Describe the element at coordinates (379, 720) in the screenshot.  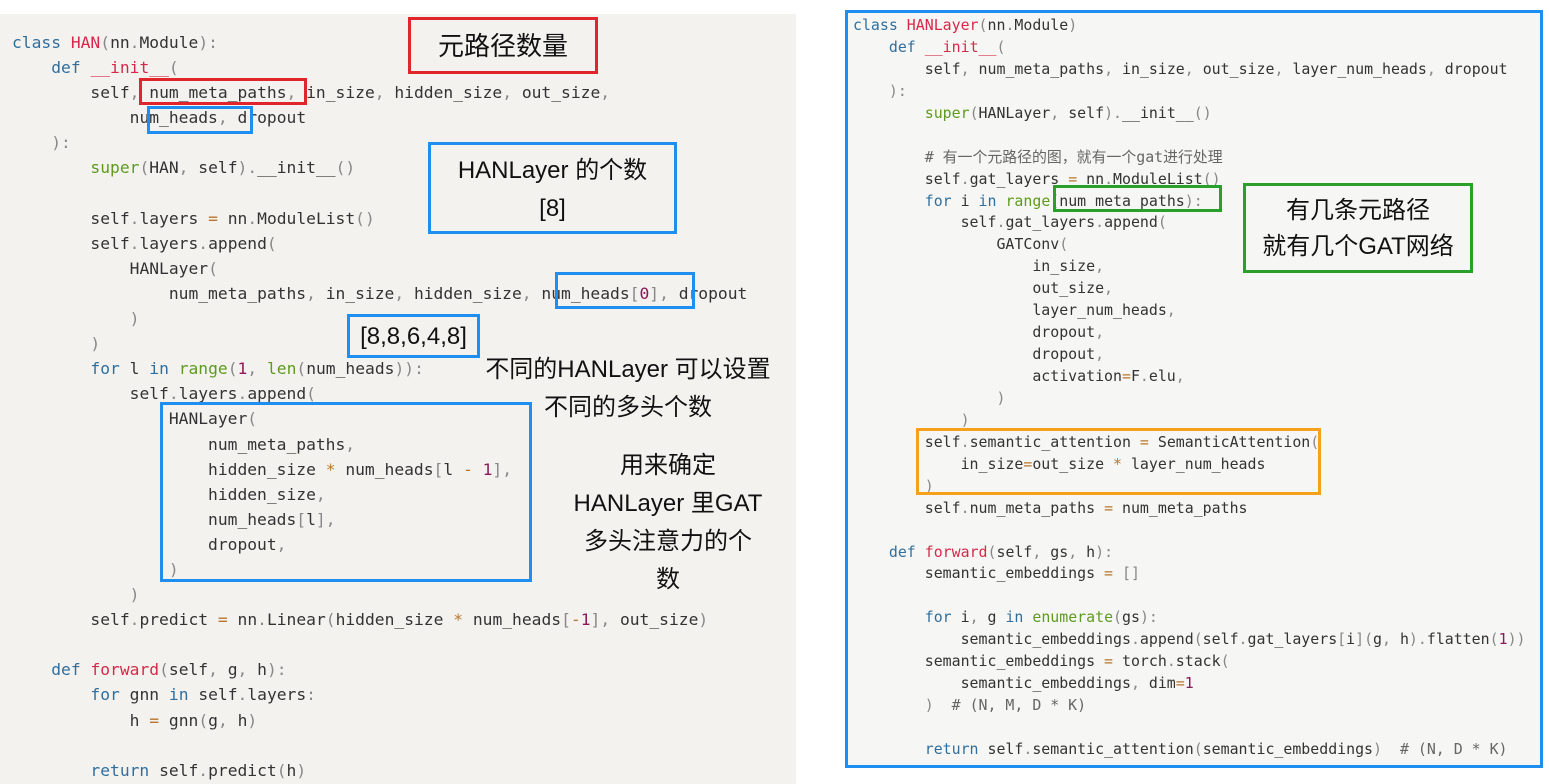
I see `code-line: h = gnn(g, h)` at that location.